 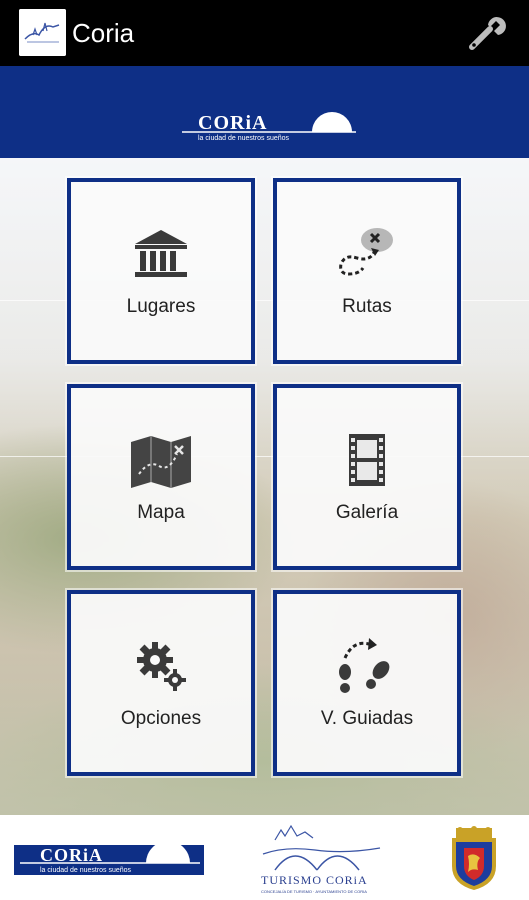 I want to click on menu-tile-rutas: Rutas, so click(x=367, y=271).